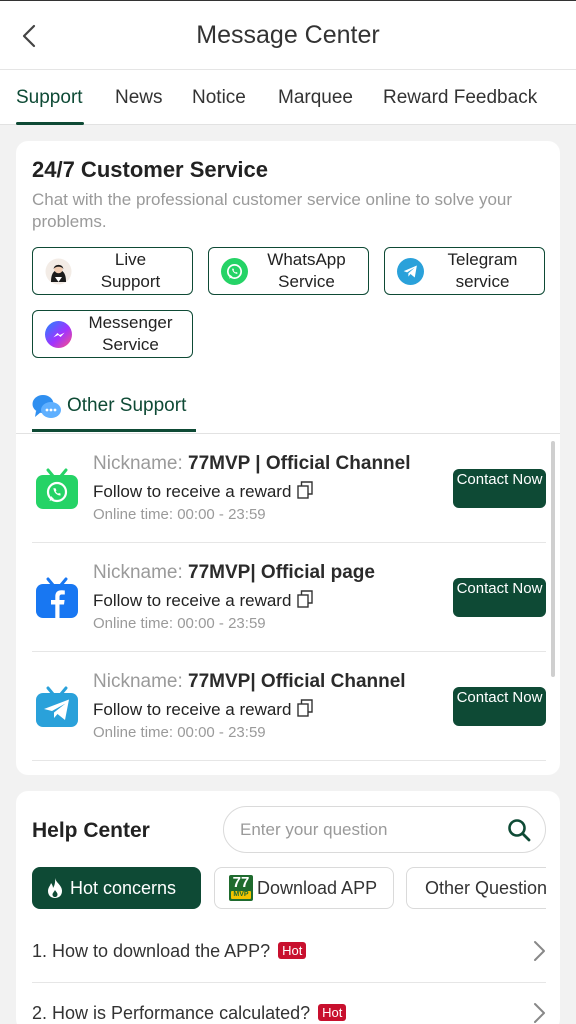  What do you see at coordinates (50, 123) in the screenshot?
I see `tab-active-indicator` at bounding box center [50, 123].